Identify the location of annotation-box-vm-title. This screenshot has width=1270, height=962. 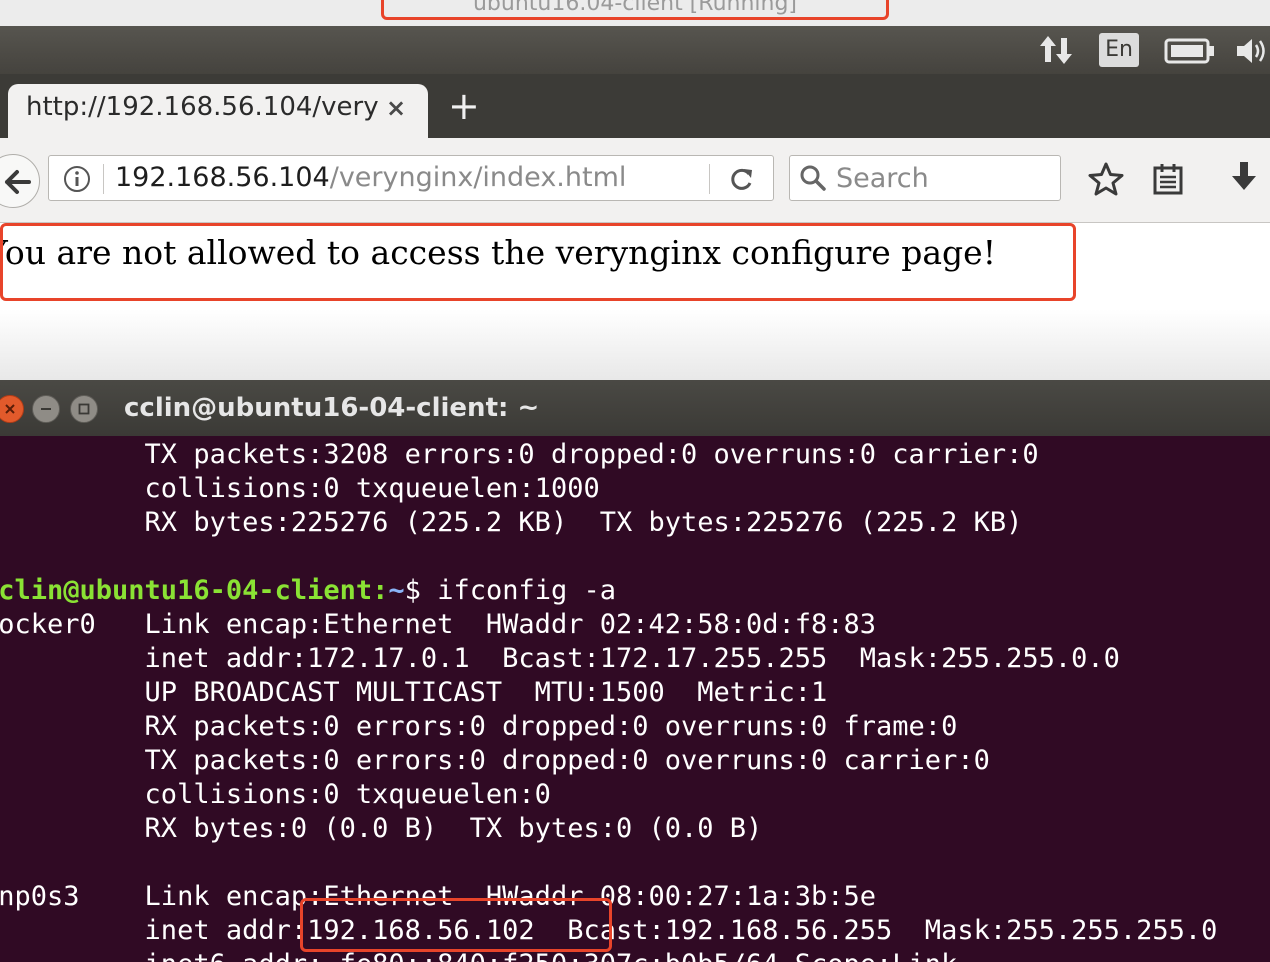
(635, 10).